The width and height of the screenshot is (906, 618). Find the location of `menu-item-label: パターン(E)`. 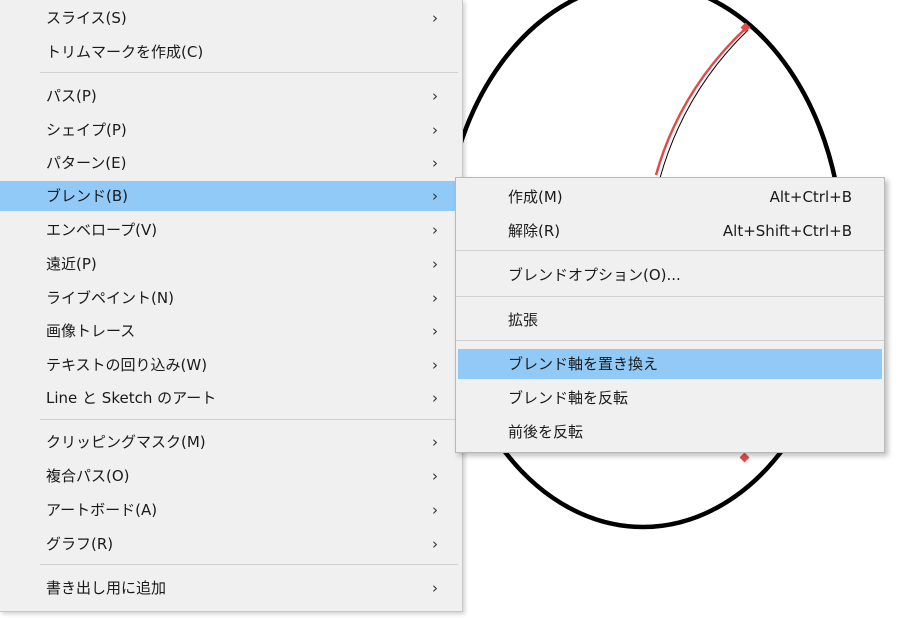

menu-item-label: パターン(E) is located at coordinates (86, 163).